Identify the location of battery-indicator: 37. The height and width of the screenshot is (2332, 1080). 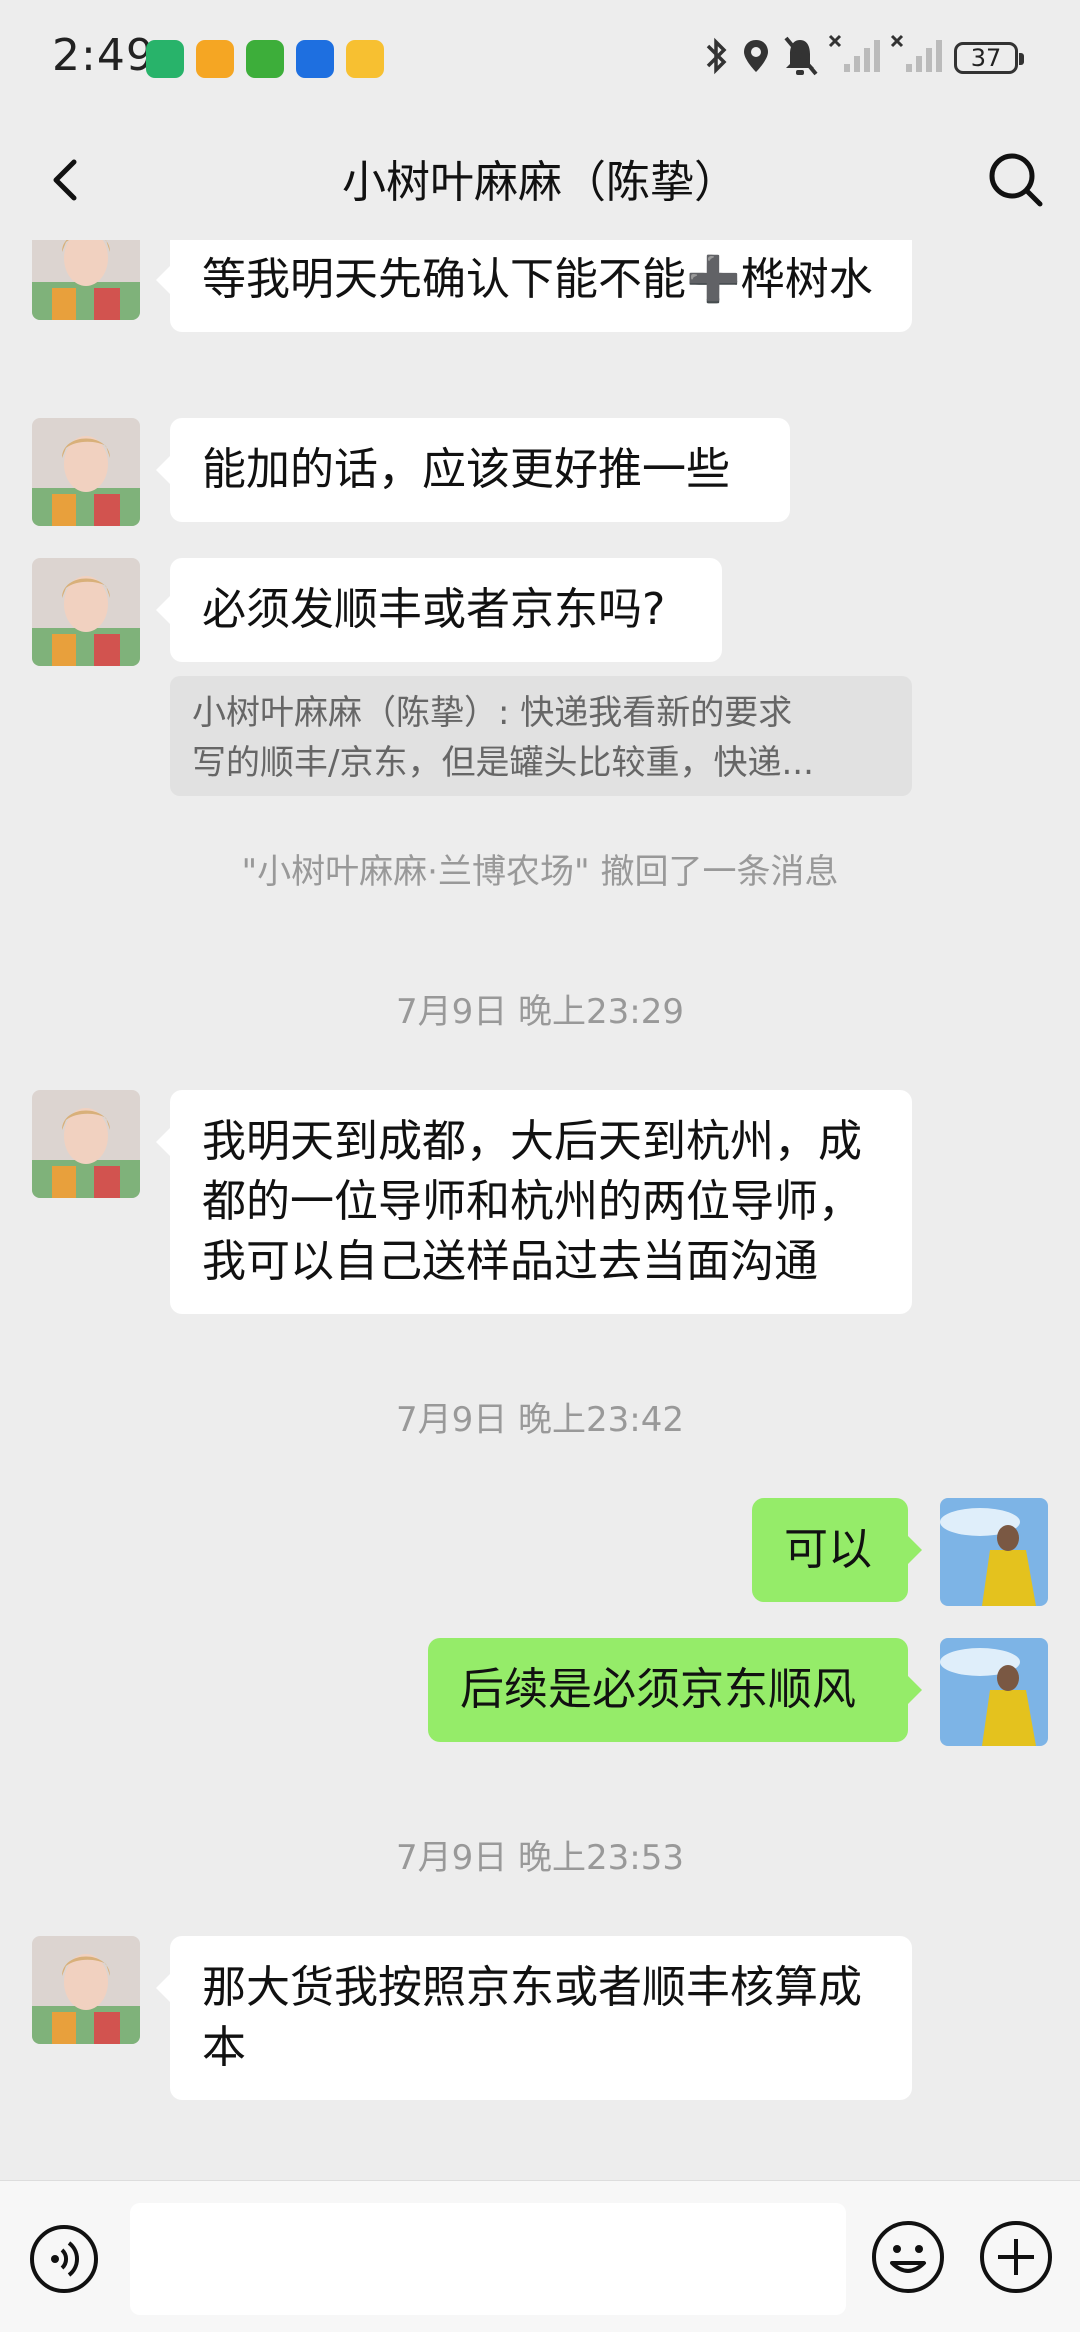
(989, 58).